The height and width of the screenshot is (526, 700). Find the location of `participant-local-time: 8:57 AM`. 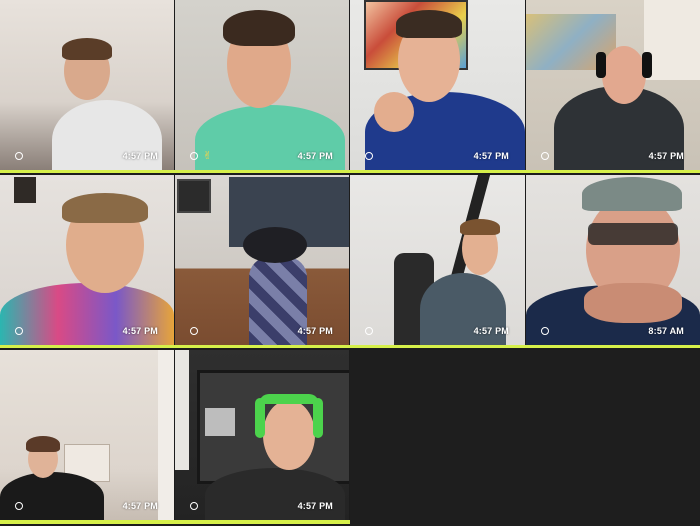

participant-local-time: 8:57 AM is located at coordinates (666, 331).